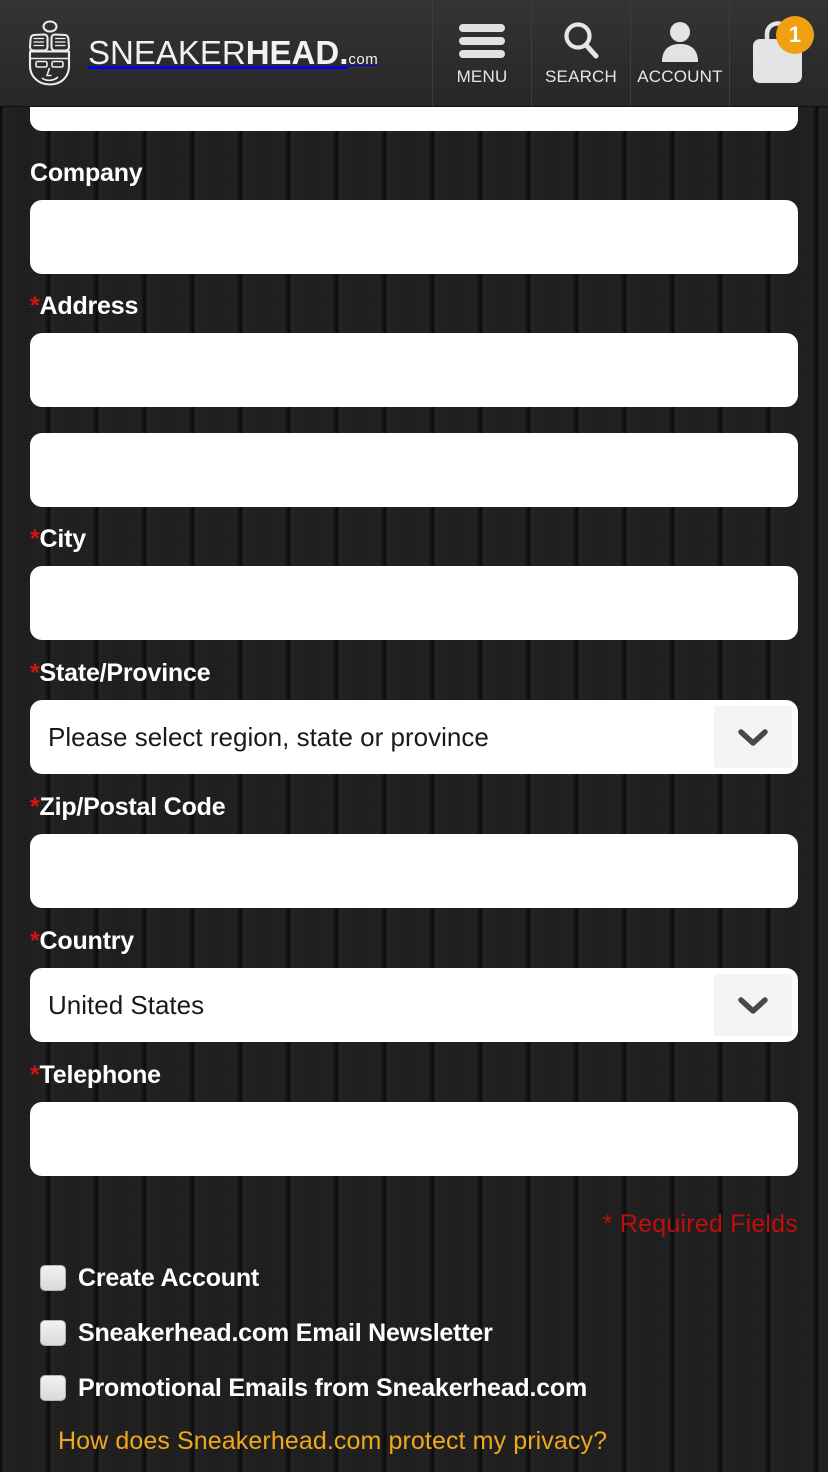 The height and width of the screenshot is (1472, 828). I want to click on create-account-label: Create Account, so click(169, 1277).